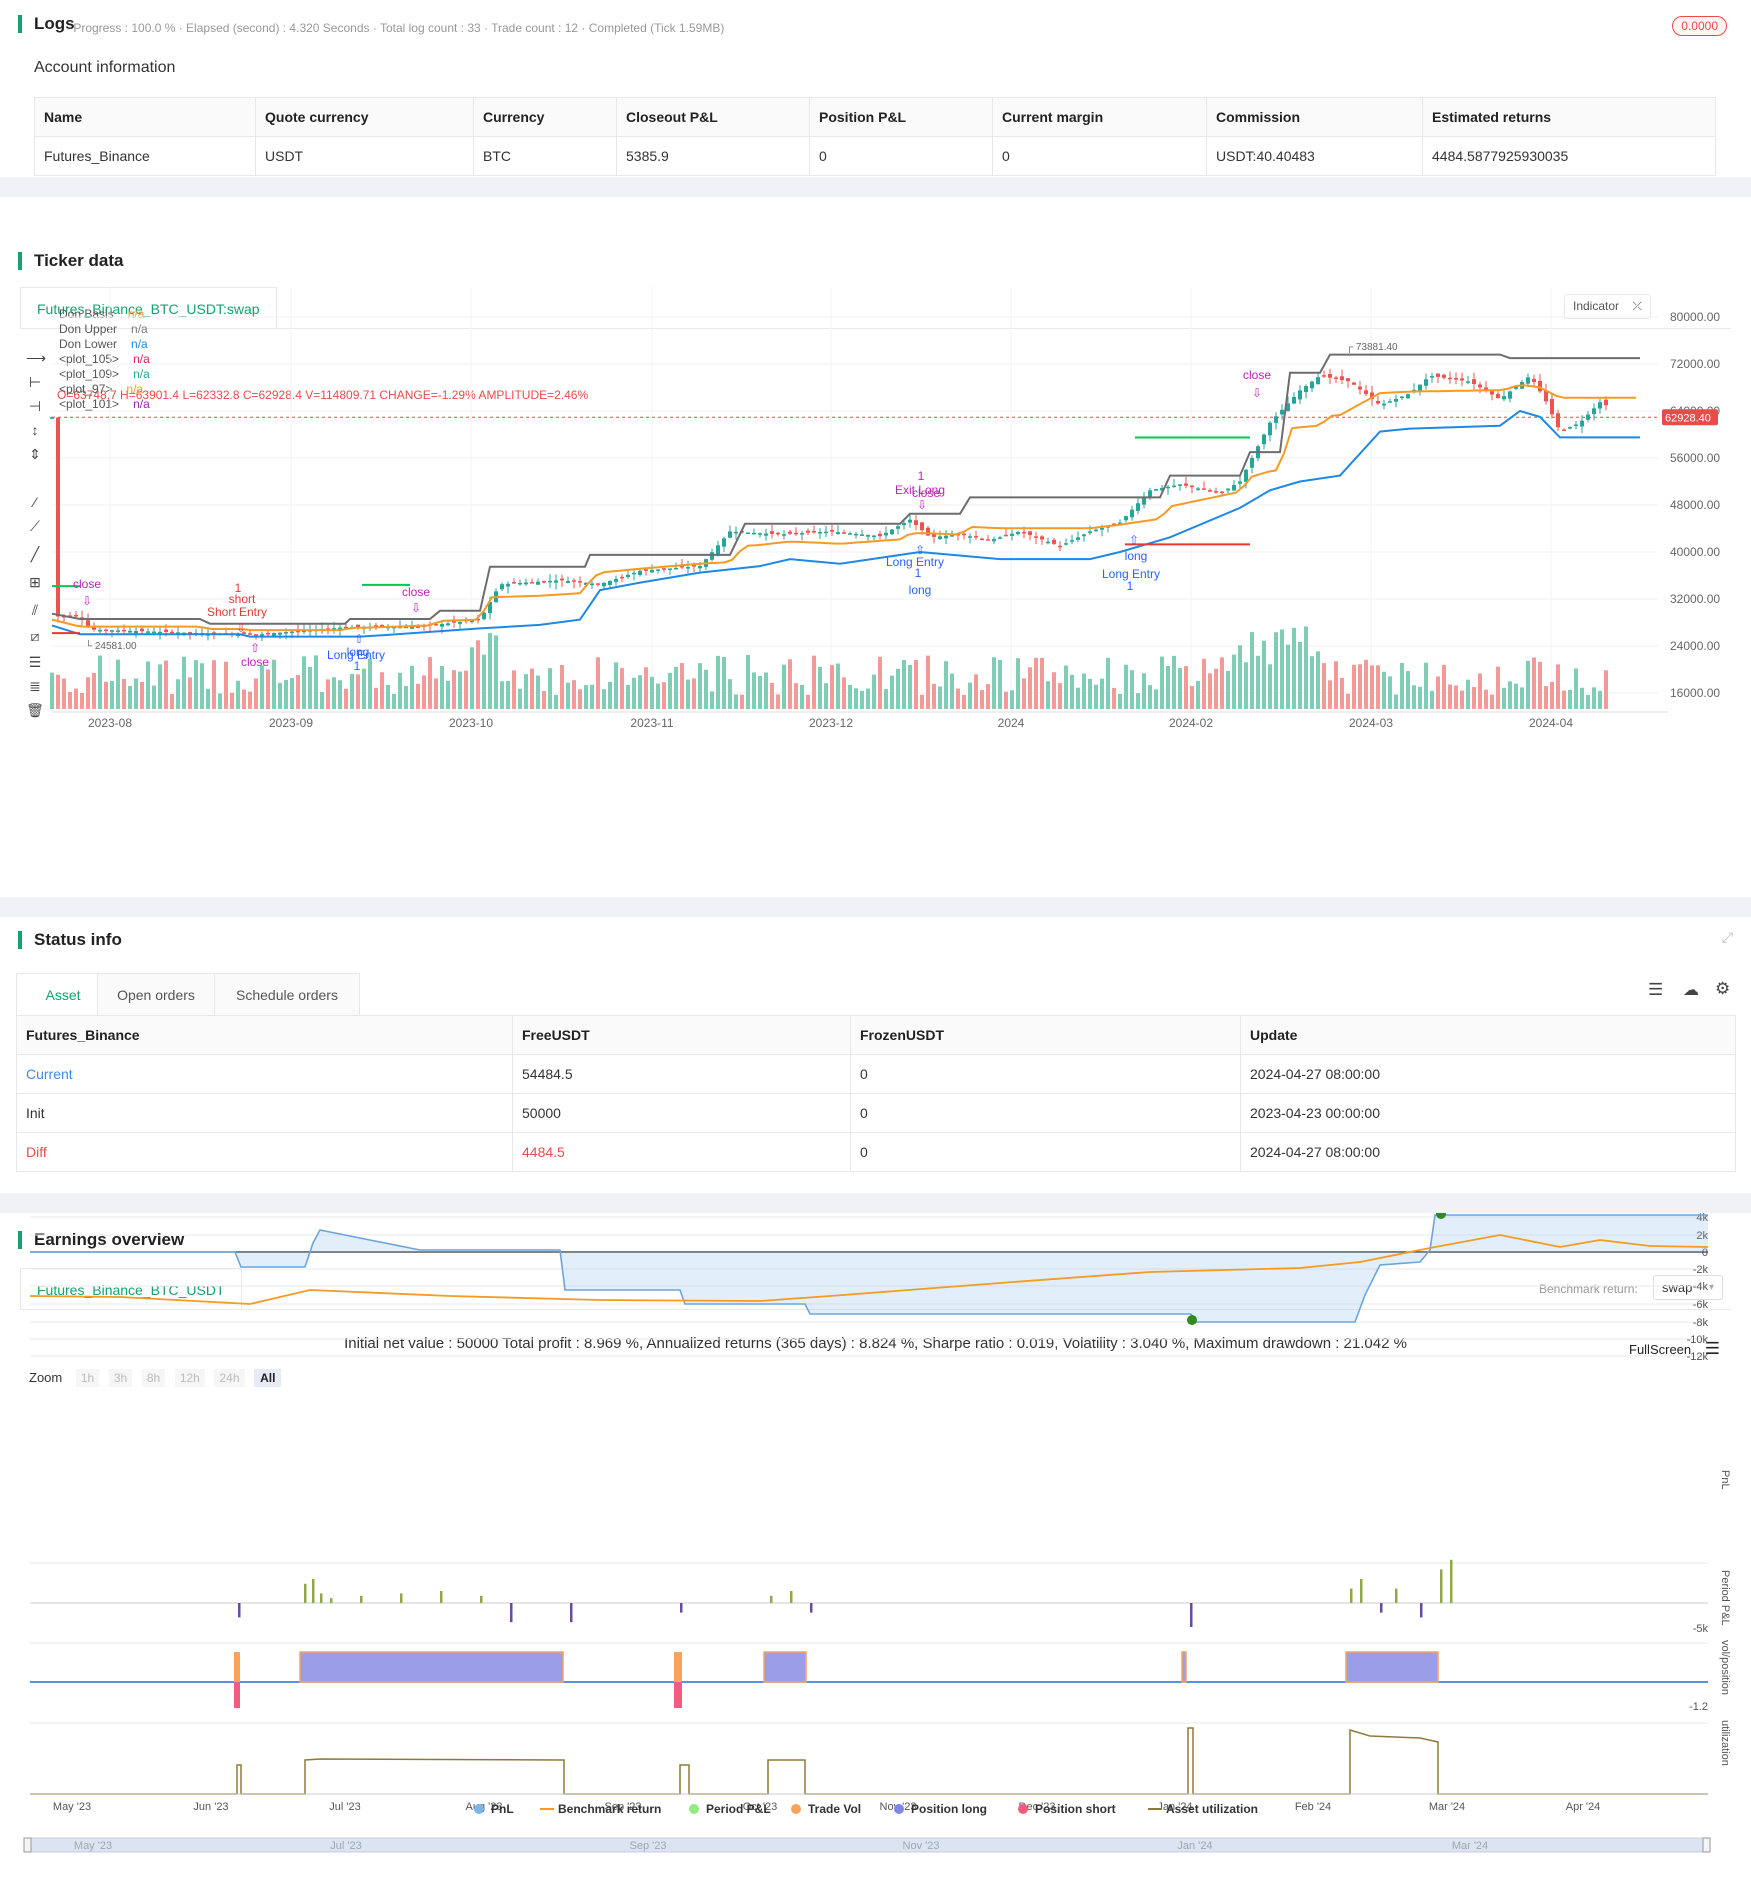 This screenshot has width=1751, height=1890. What do you see at coordinates (545, 117) in the screenshot?
I see `account-header: Currency` at bounding box center [545, 117].